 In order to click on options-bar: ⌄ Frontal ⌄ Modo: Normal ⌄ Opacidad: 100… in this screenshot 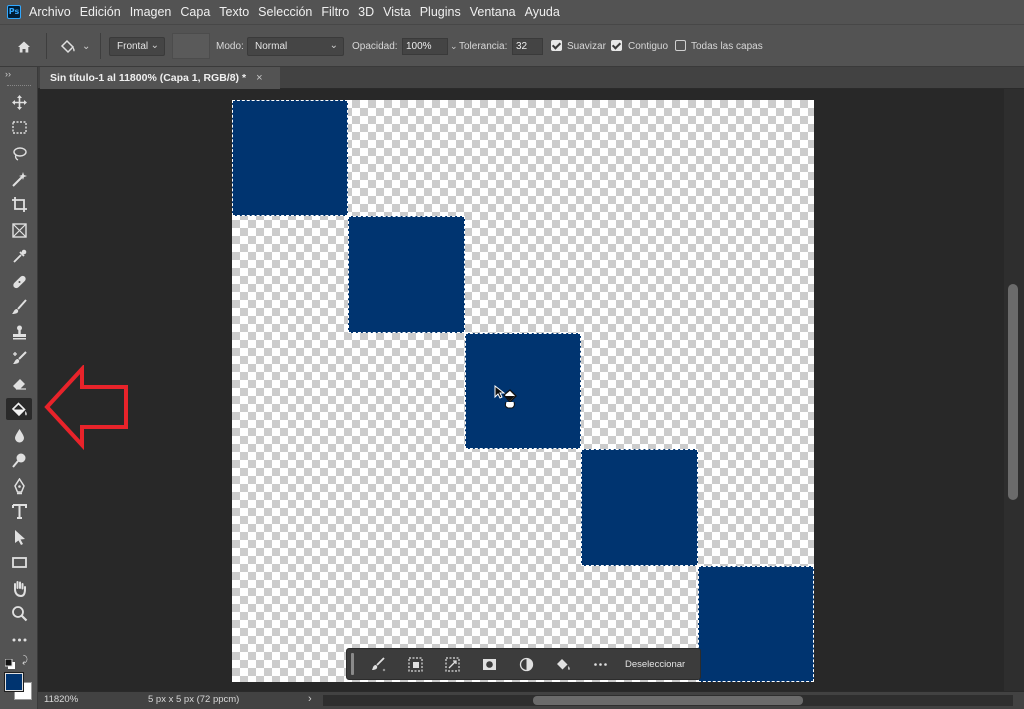, I will do `click(512, 45)`.